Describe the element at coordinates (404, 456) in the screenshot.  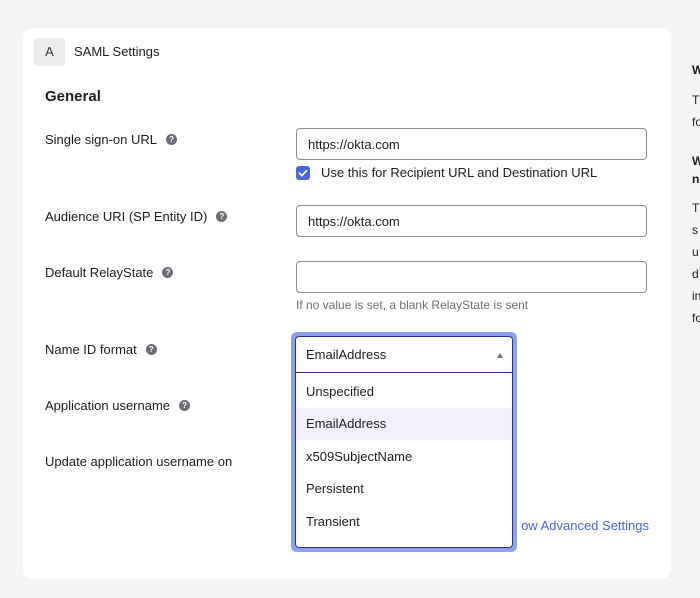
I see `dropdown-option: x509SubjectName` at that location.